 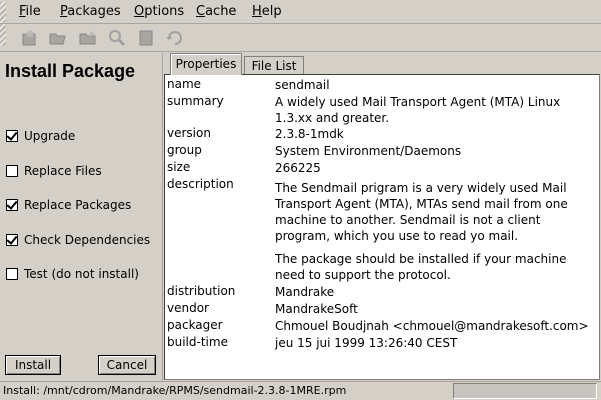 I want to click on option-label: Upgrade, so click(x=50, y=136).